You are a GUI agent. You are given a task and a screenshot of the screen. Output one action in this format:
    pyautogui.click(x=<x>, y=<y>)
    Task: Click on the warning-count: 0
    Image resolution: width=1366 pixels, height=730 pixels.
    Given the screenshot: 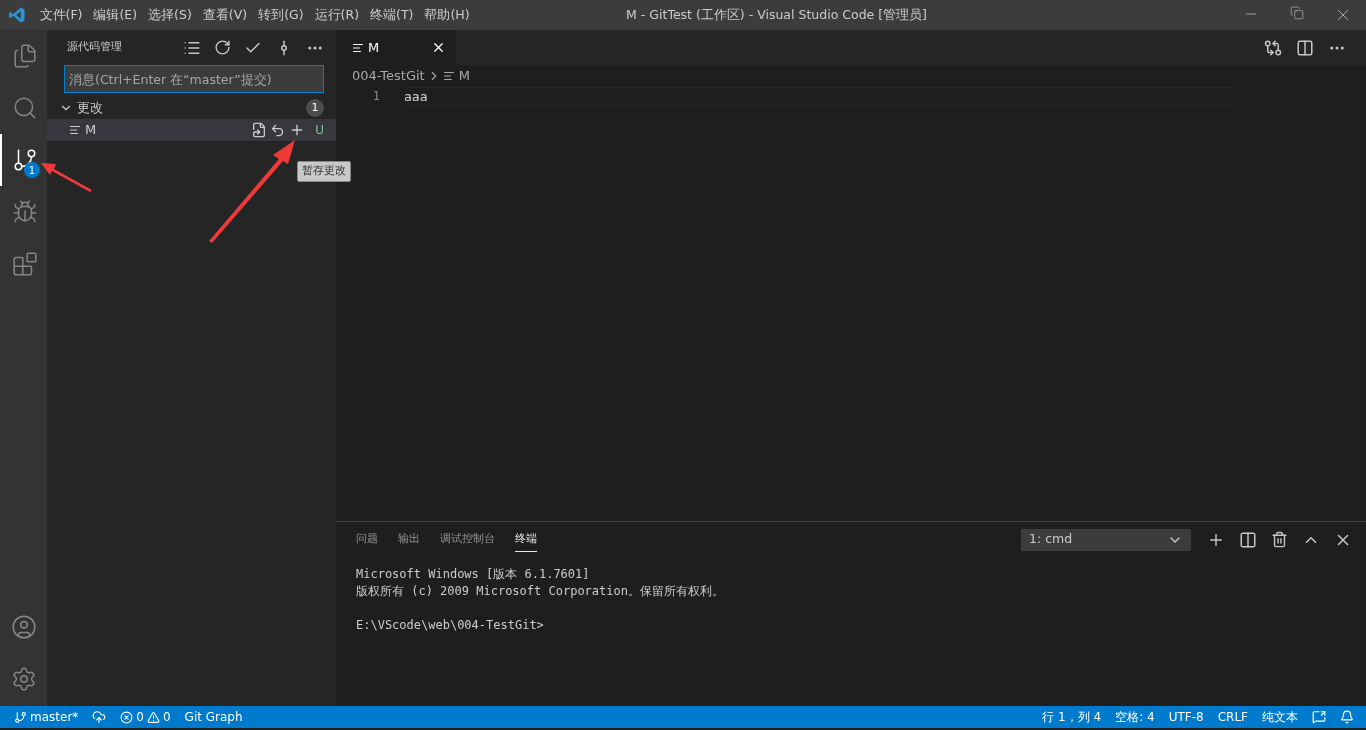 What is the action you would take?
    pyautogui.click(x=166, y=717)
    